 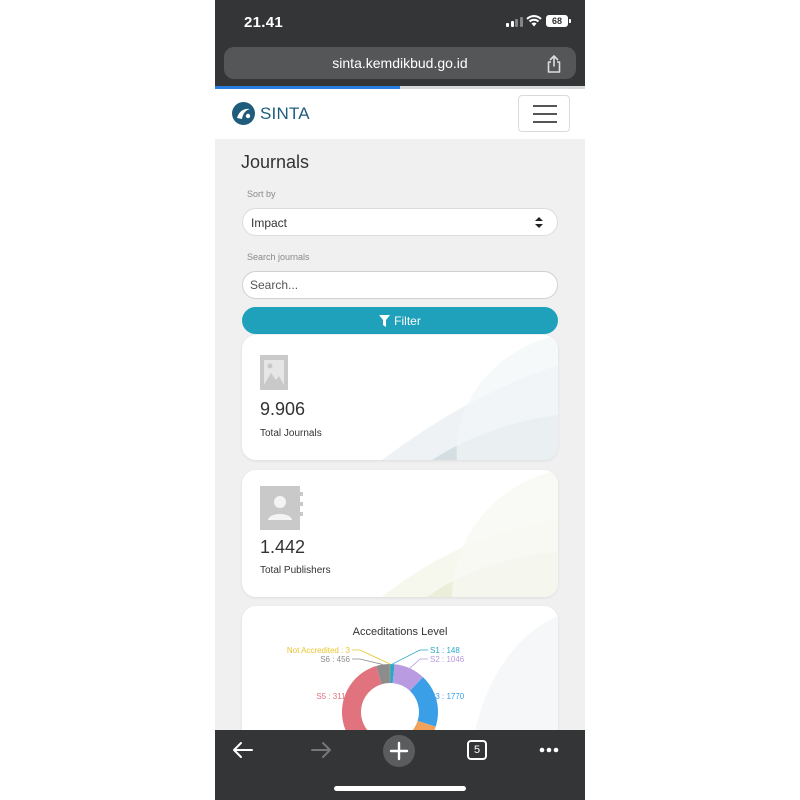 I want to click on battery-icon: 68, so click(x=558, y=21).